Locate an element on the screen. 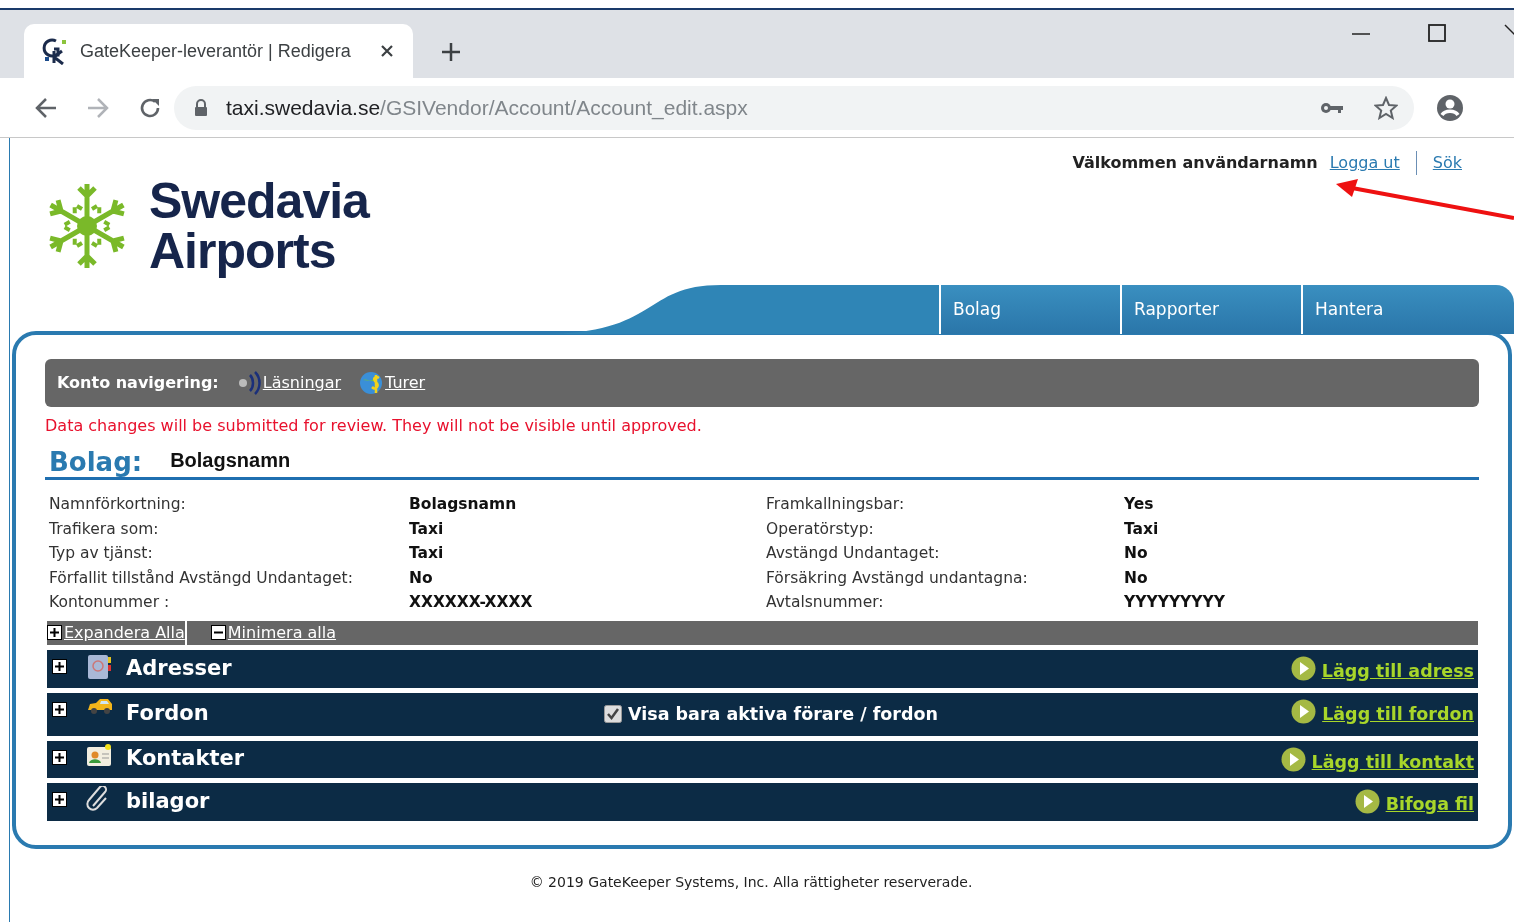 The height and width of the screenshot is (922, 1514). account-nav-link: Läsningar is located at coordinates (289, 383).